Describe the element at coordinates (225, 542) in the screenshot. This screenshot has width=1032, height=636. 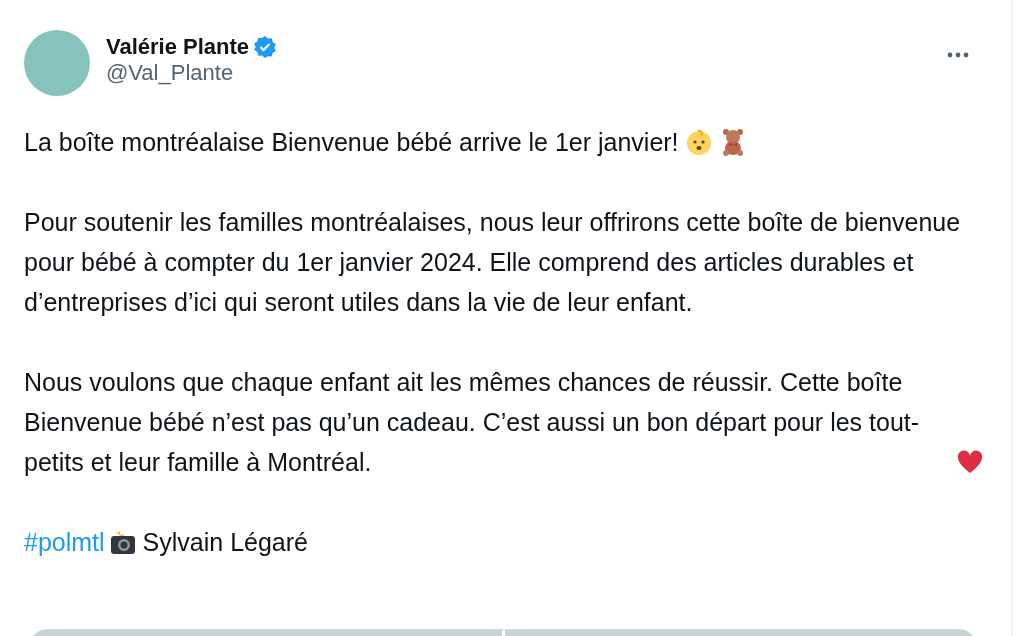
I see `photo-credit: Sylvain Légaré` at that location.